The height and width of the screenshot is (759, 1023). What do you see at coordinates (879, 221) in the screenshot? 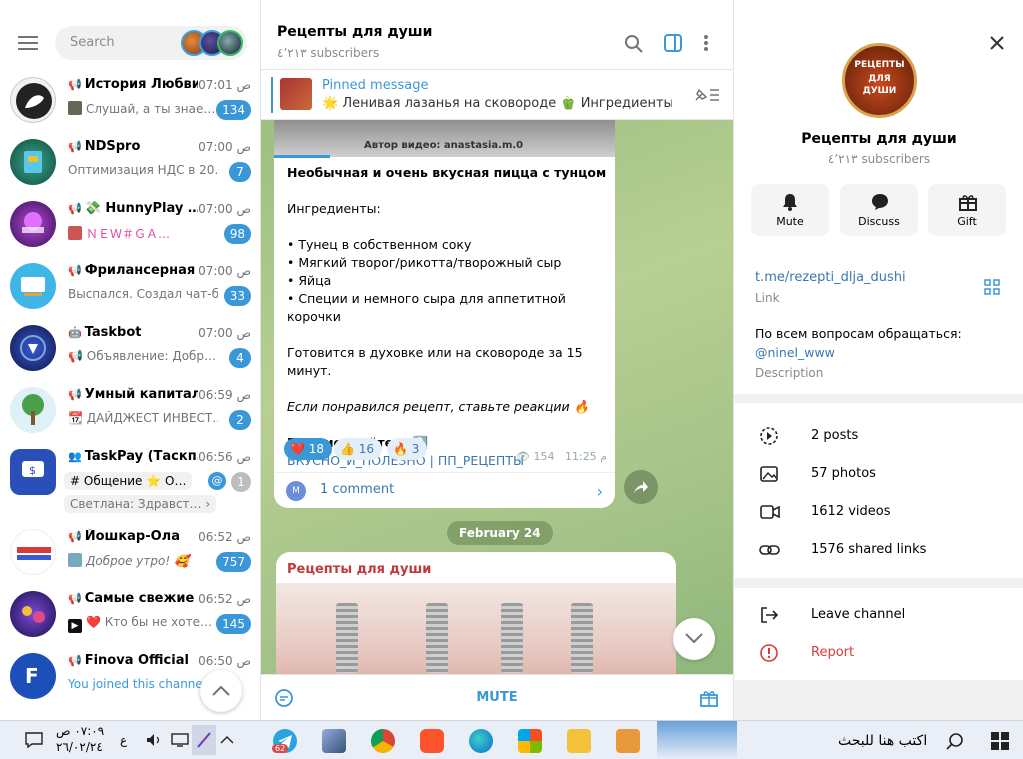
I see `discuss-action-label: Discuss` at bounding box center [879, 221].